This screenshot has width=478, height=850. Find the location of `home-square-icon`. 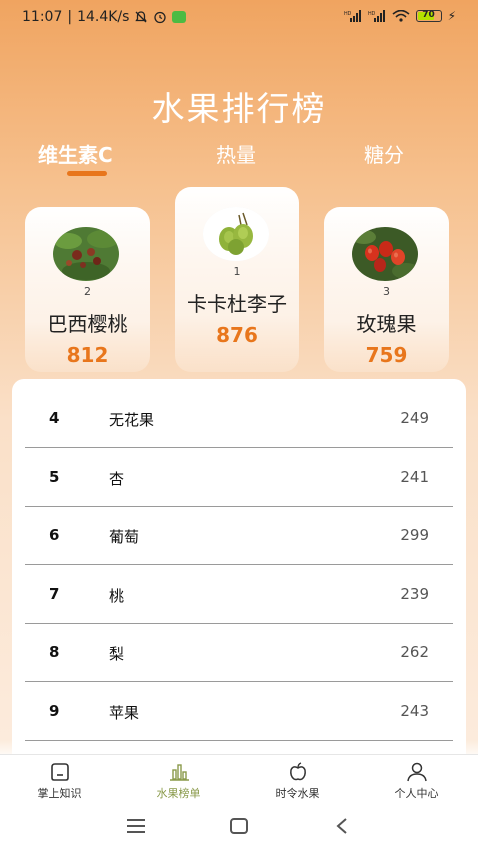

home-square-icon is located at coordinates (239, 826).